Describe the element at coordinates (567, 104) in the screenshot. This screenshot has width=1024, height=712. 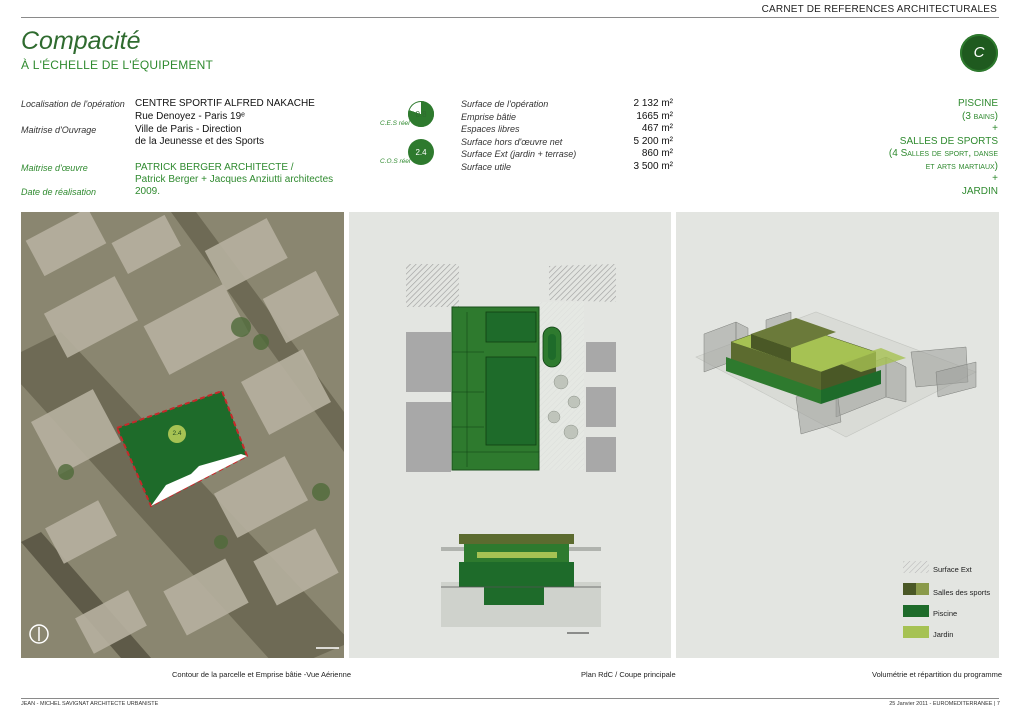
I see `surface-row: Surface de l'opération 2 132 m²` at that location.